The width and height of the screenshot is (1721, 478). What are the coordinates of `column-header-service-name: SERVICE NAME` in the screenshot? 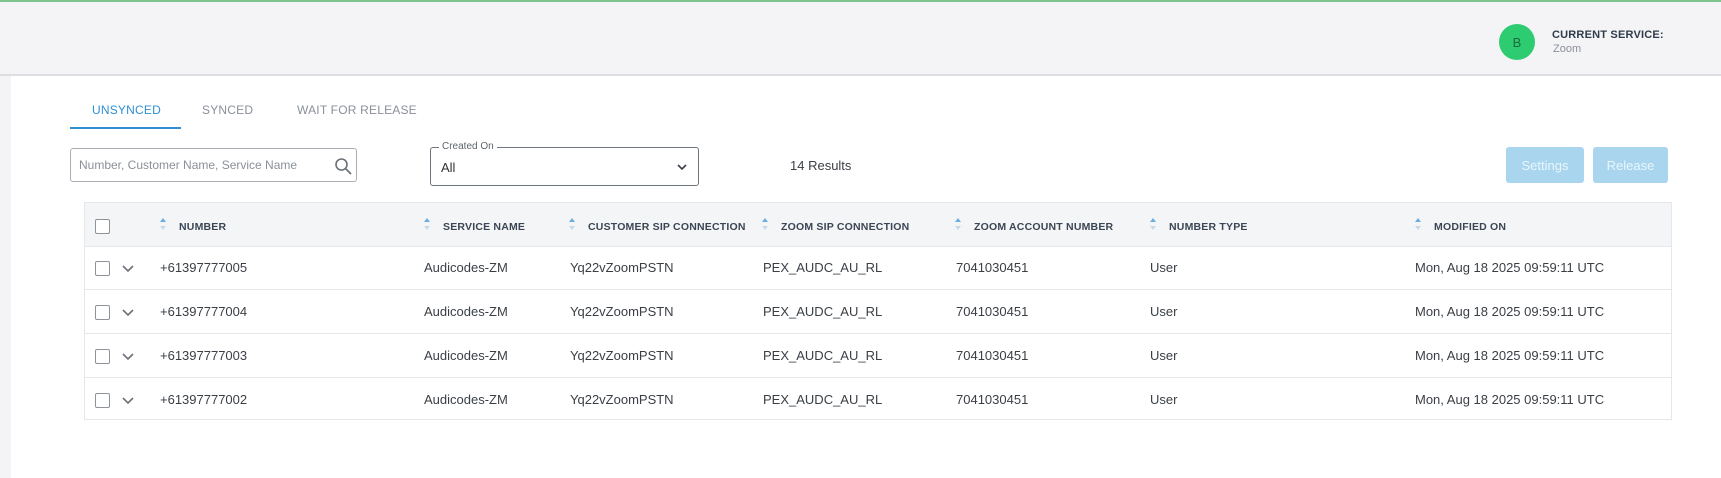 It's located at (484, 227).